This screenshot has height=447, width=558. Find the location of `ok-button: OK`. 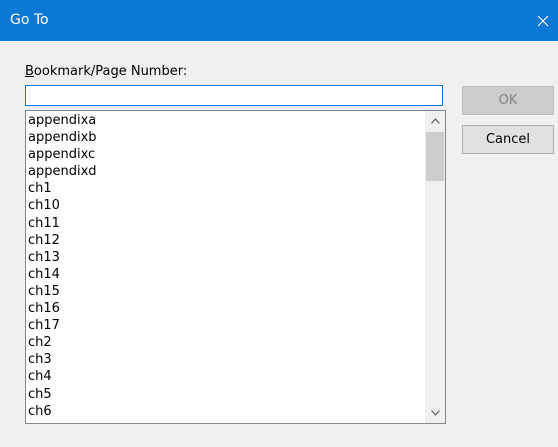

ok-button: OK is located at coordinates (508, 100).